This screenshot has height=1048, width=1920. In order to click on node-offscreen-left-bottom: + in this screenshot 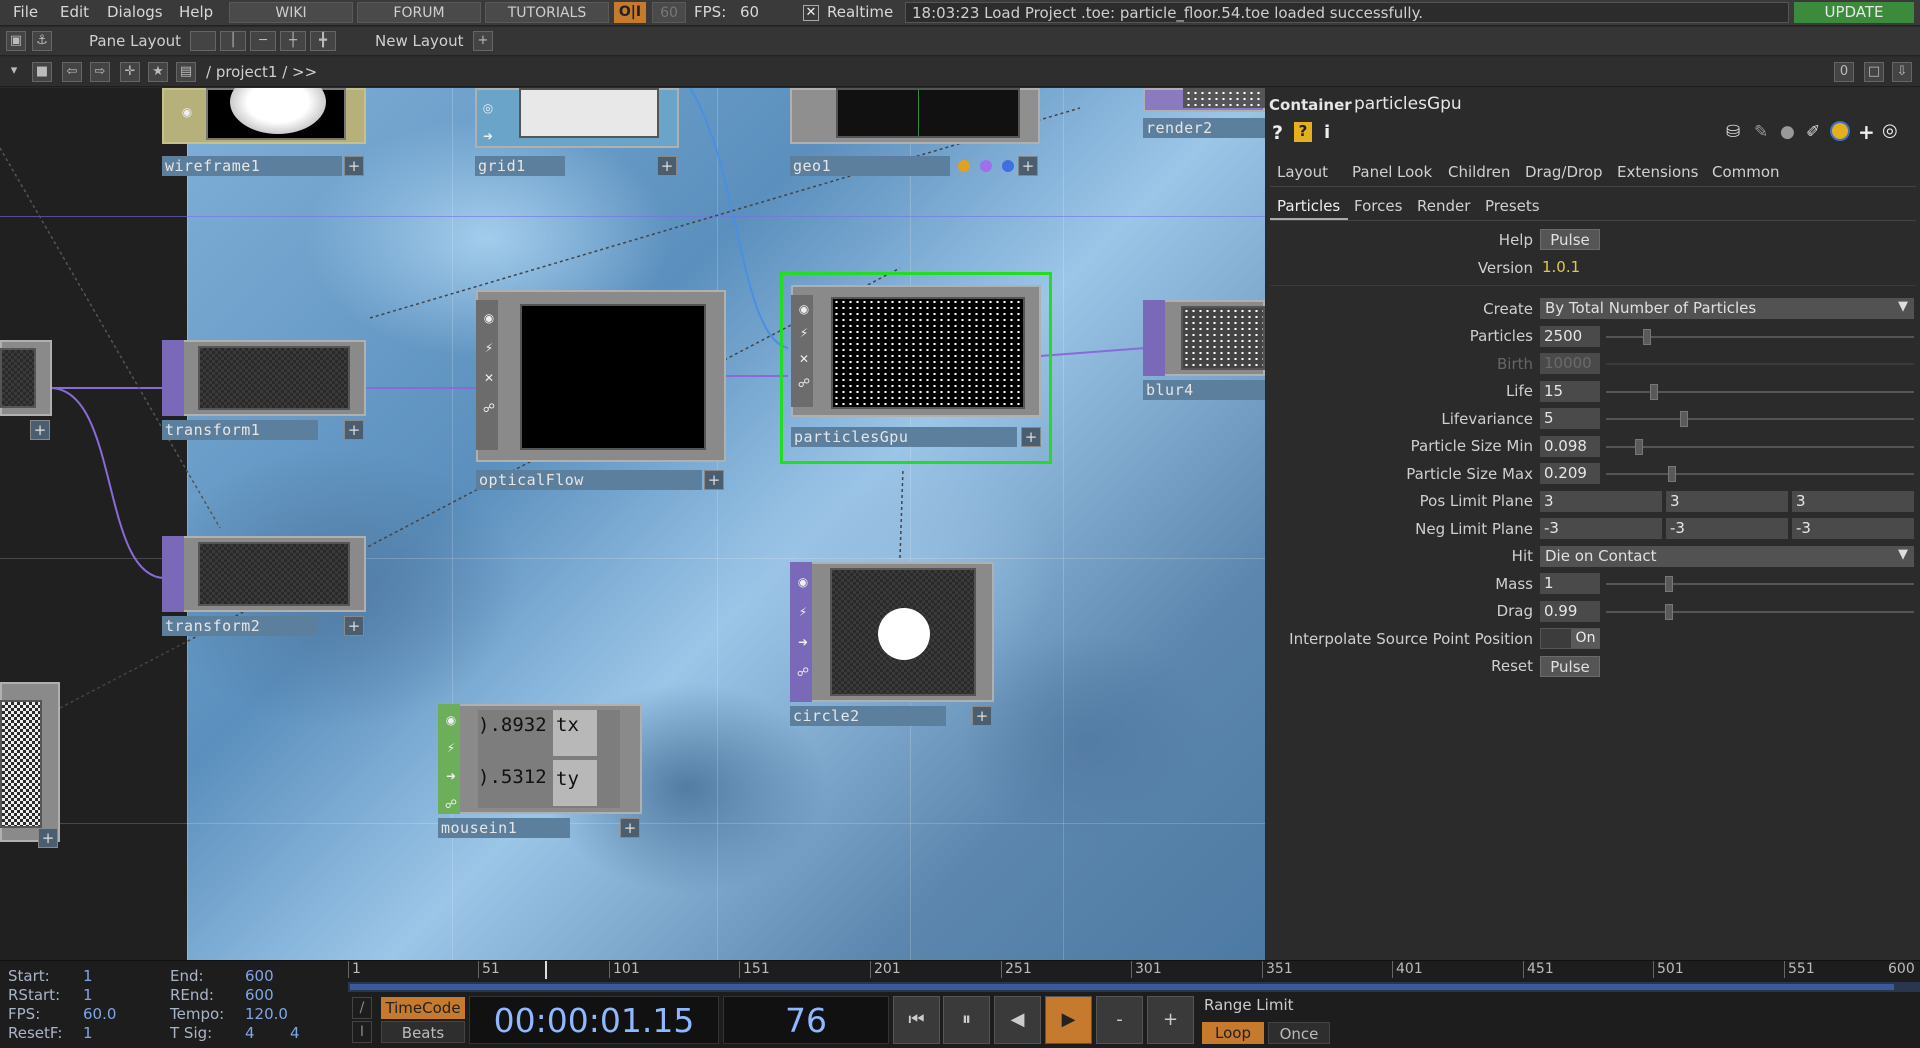, I will do `click(30, 766)`.